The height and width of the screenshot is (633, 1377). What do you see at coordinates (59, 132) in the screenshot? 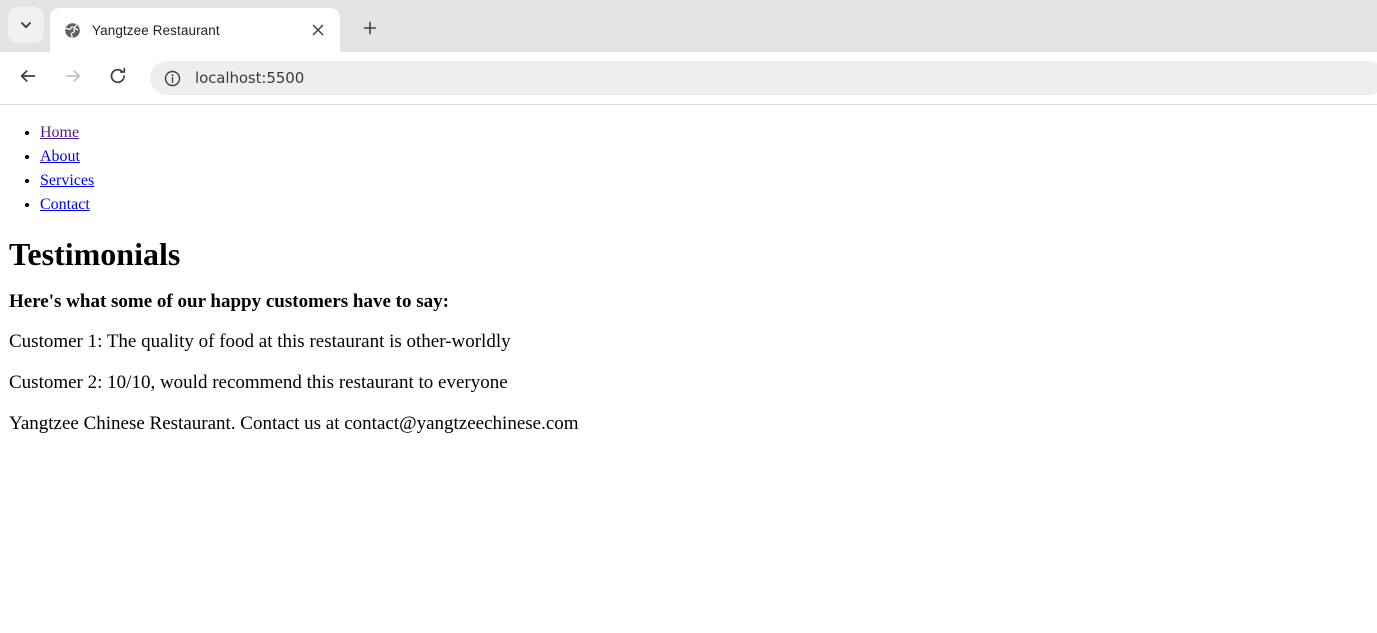
I see `nav-link-home: Home` at bounding box center [59, 132].